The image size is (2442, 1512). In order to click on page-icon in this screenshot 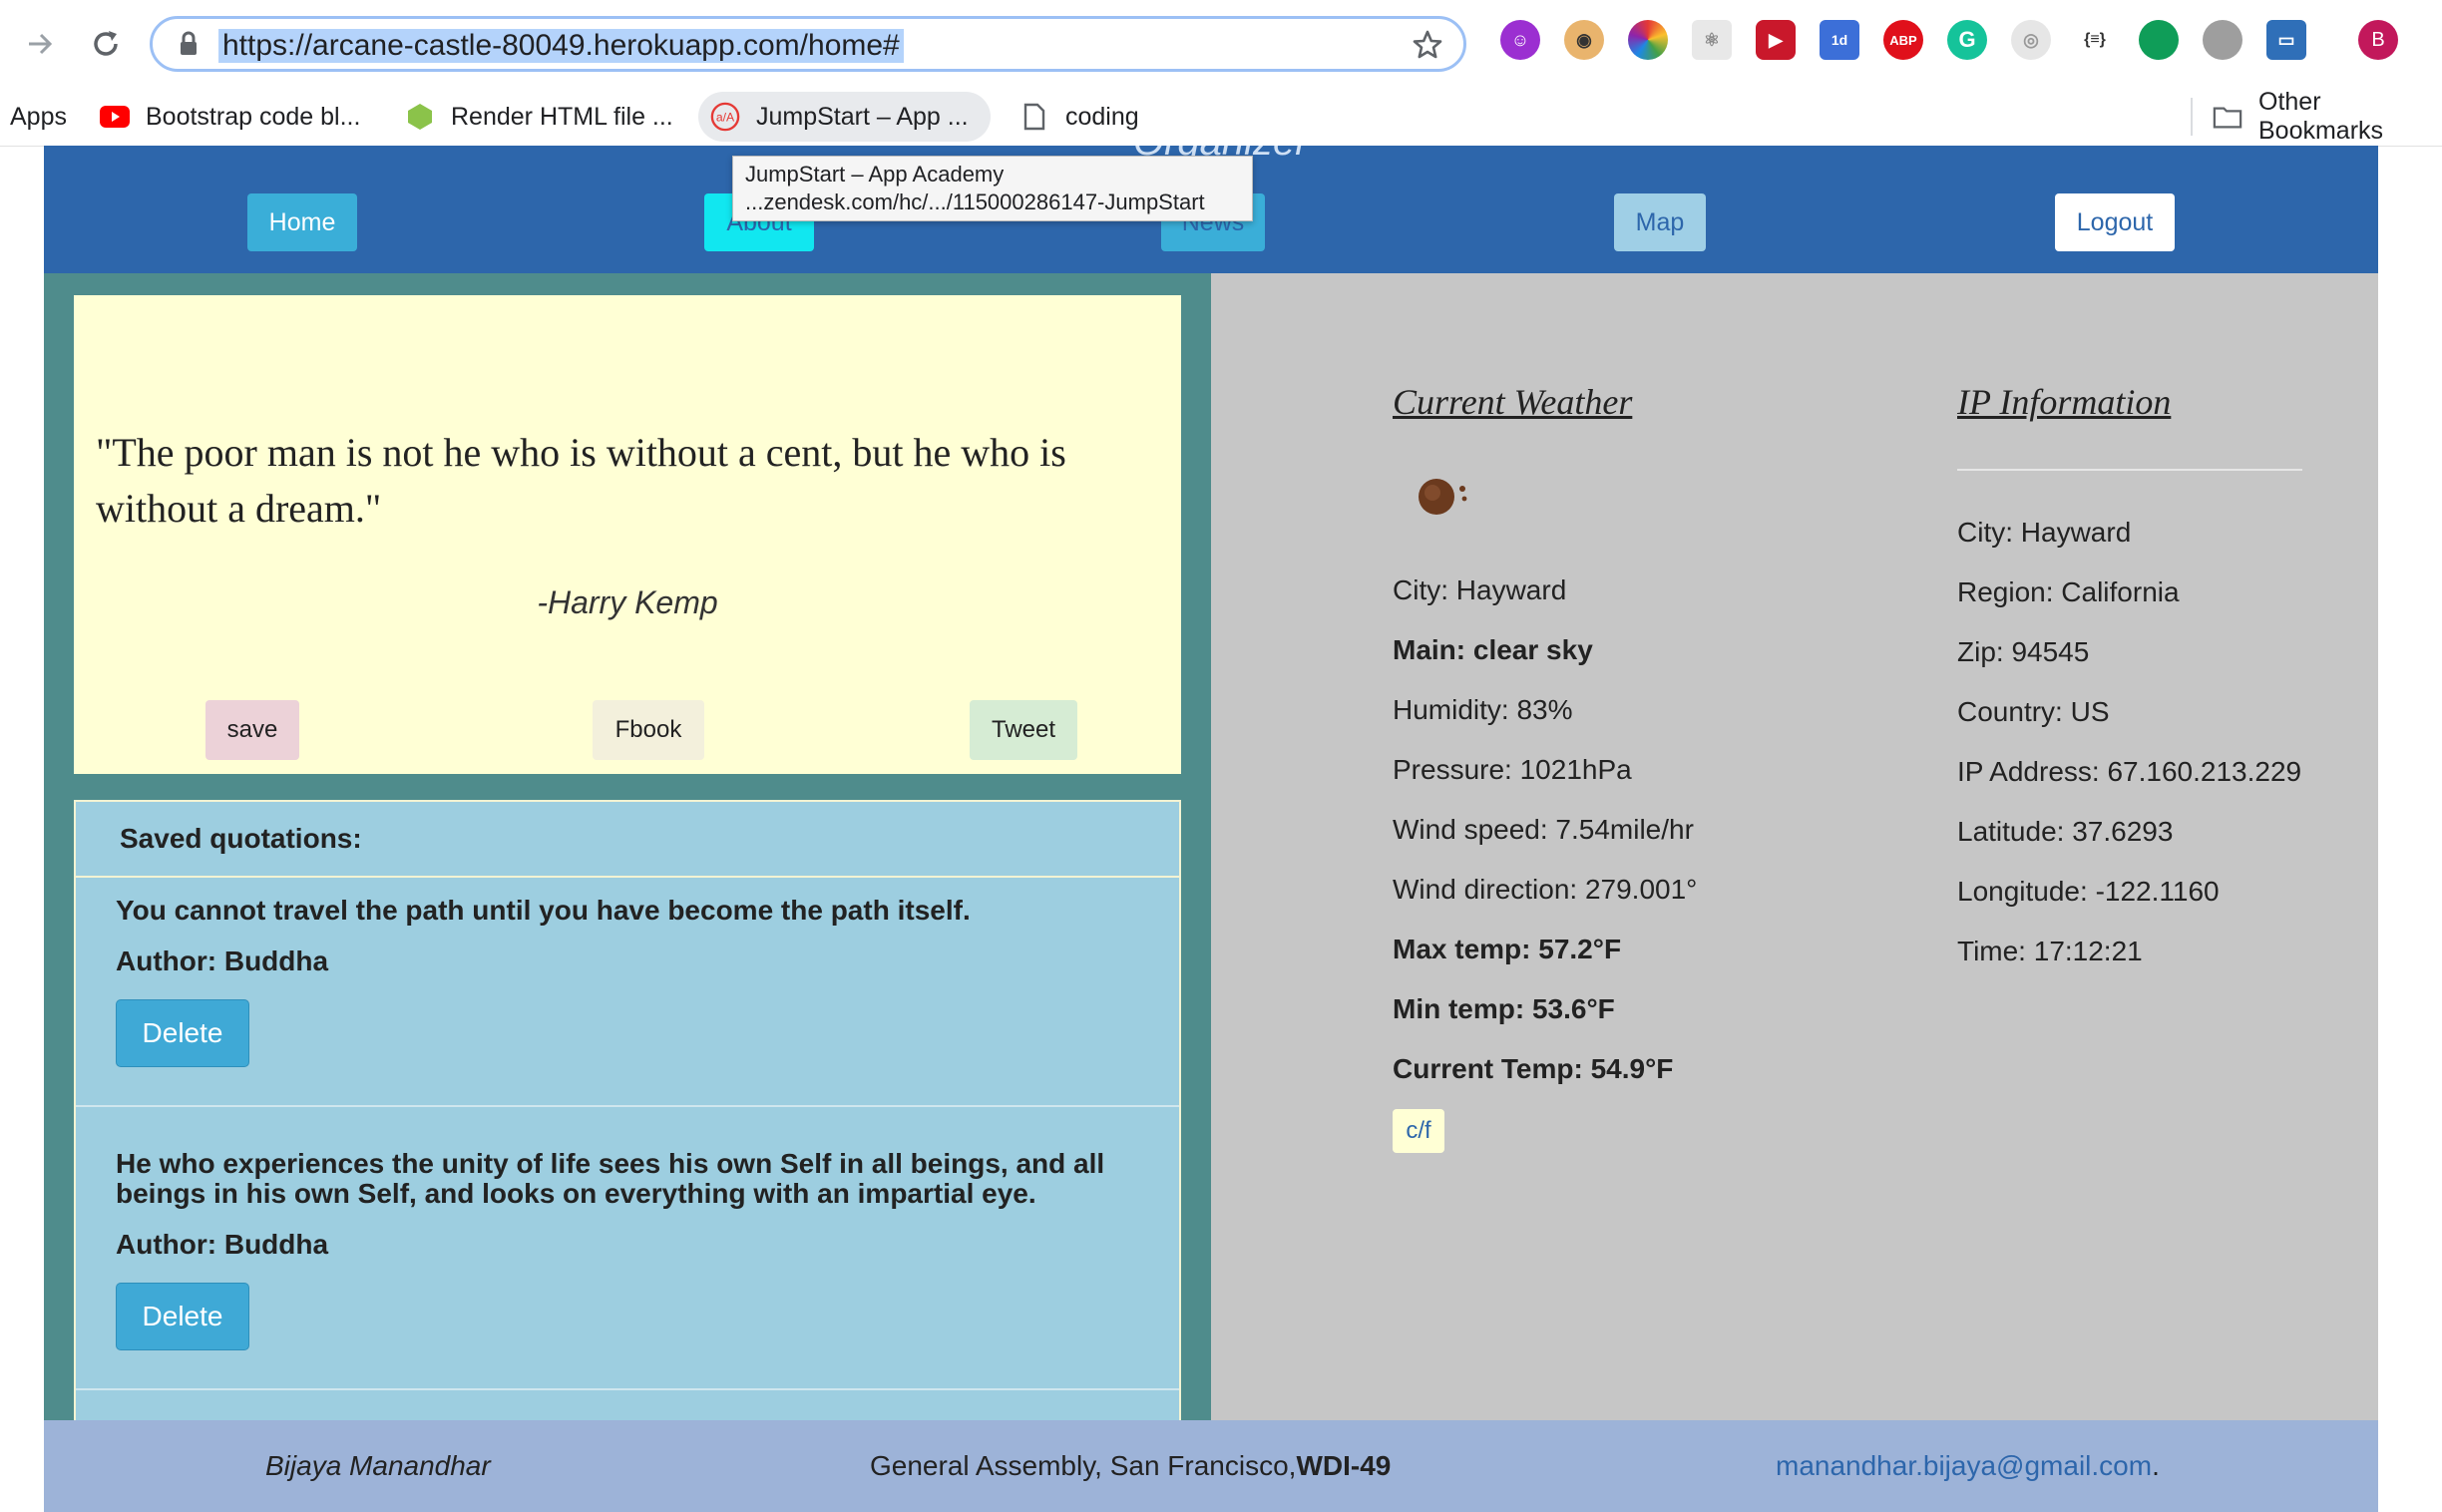, I will do `click(1034, 117)`.